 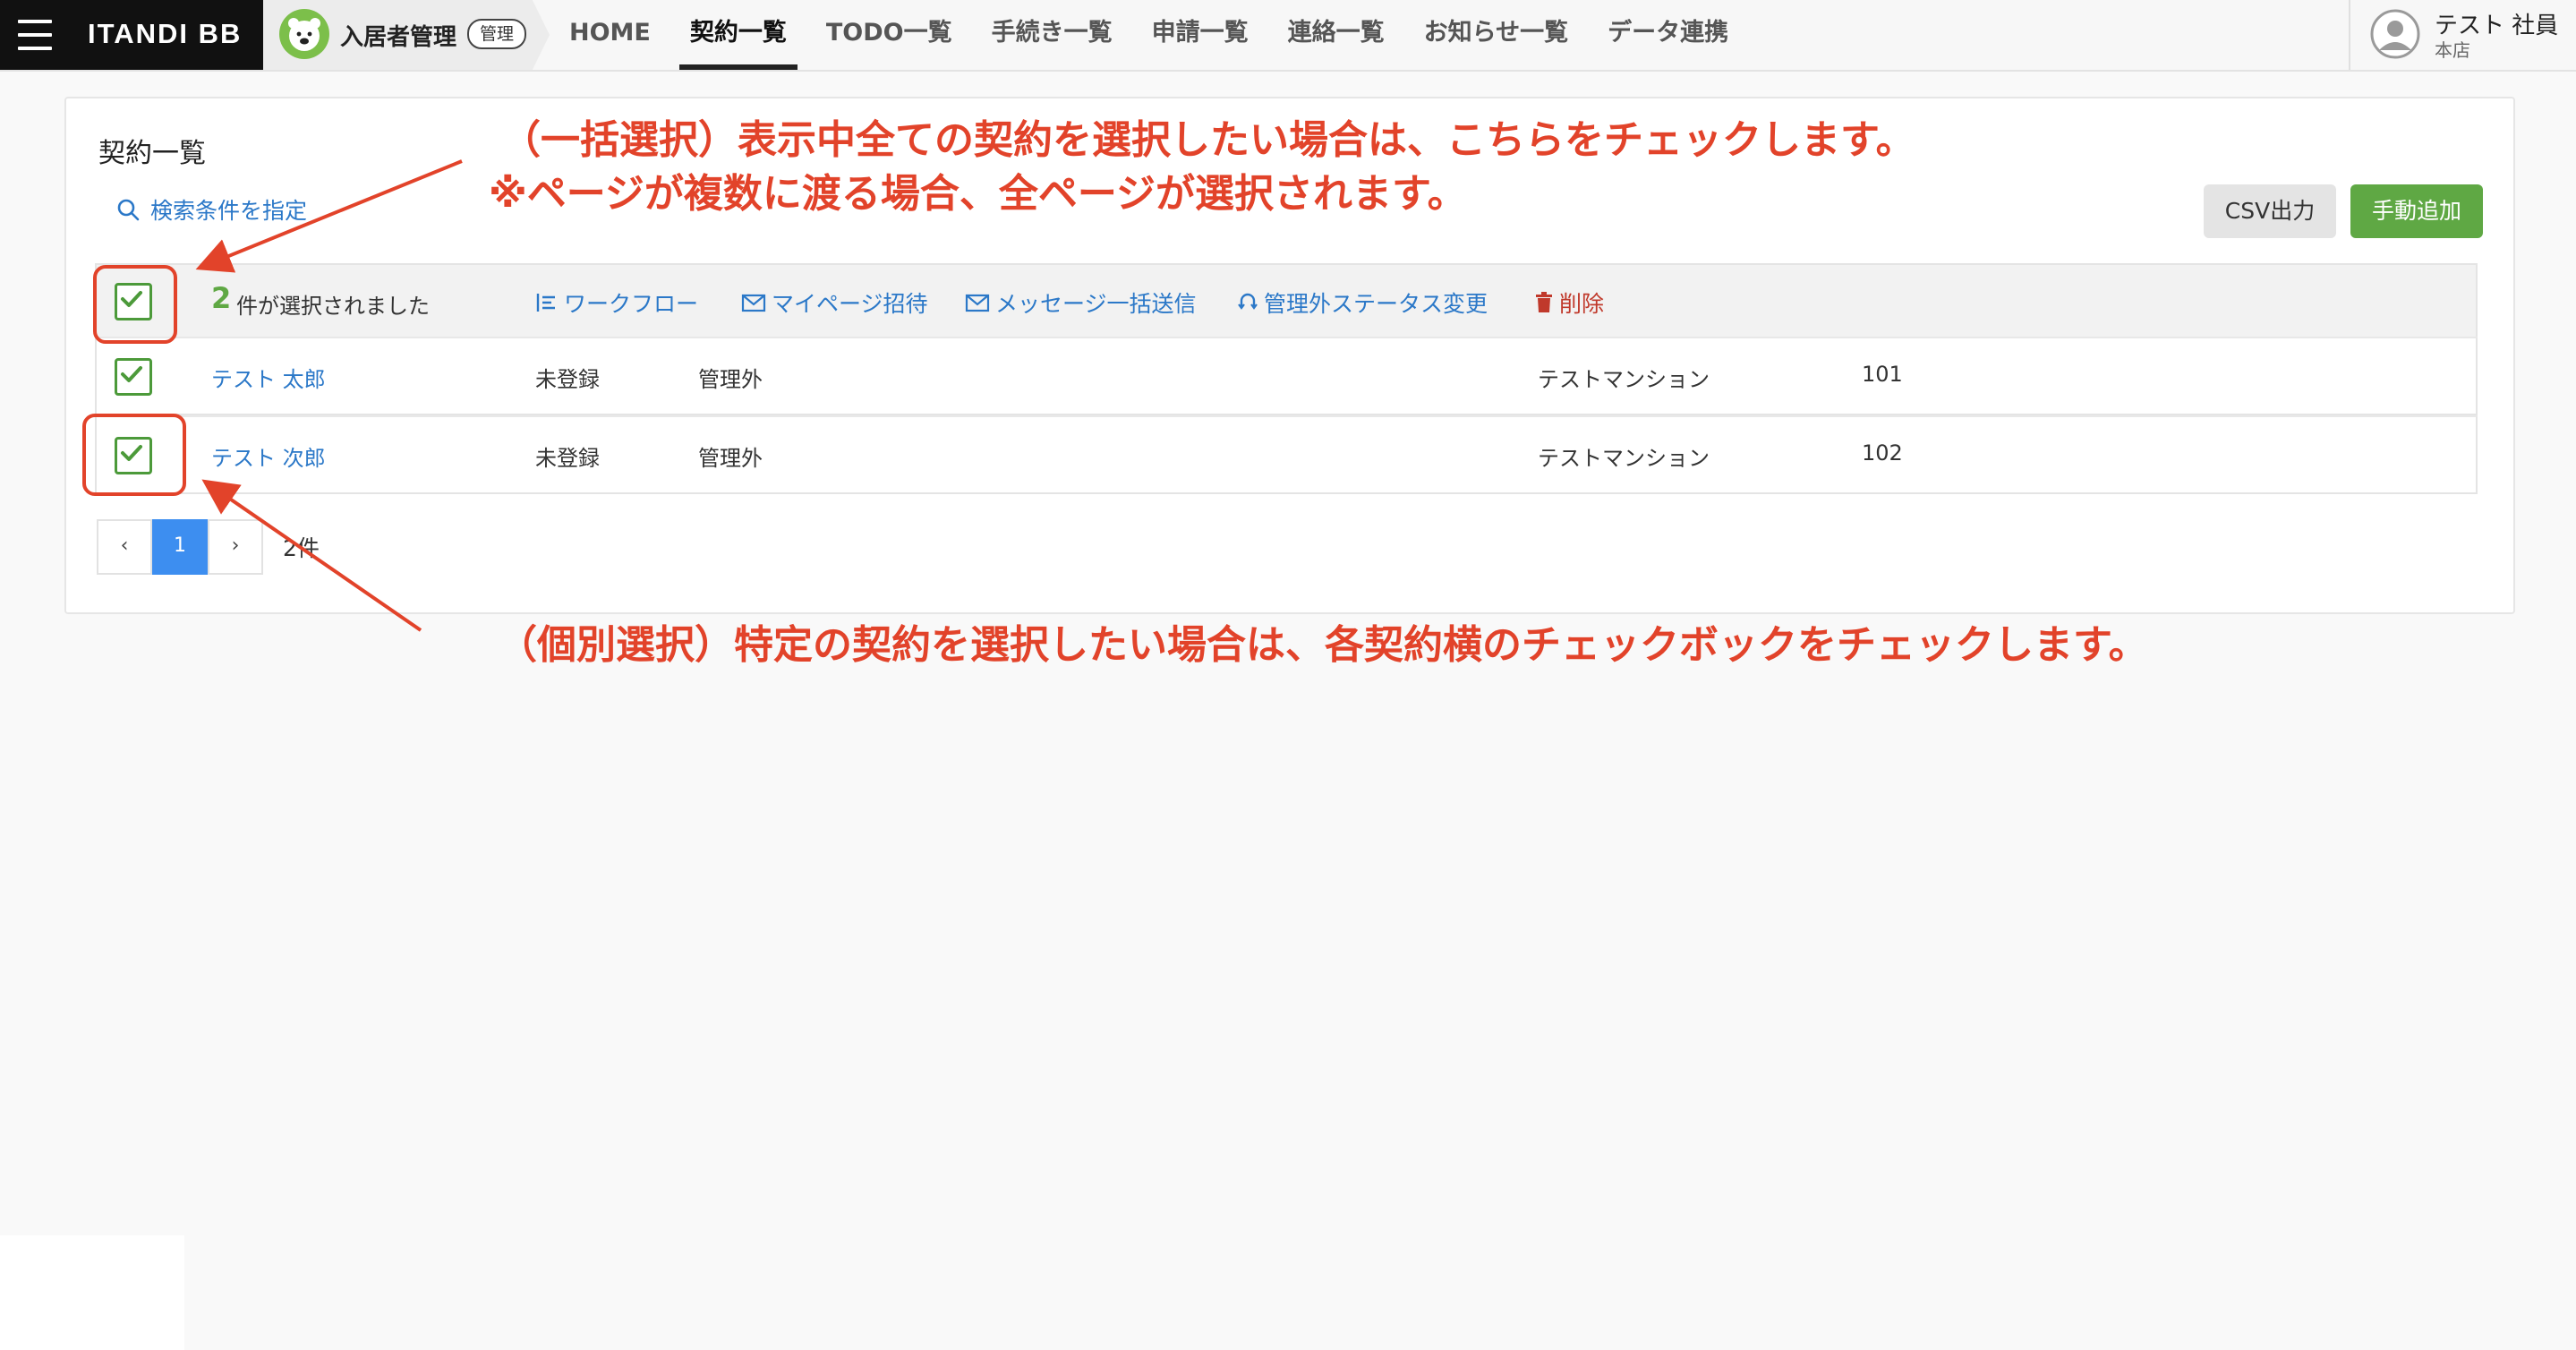 I want to click on nav-notices: お知らせ一覧, so click(x=1496, y=35).